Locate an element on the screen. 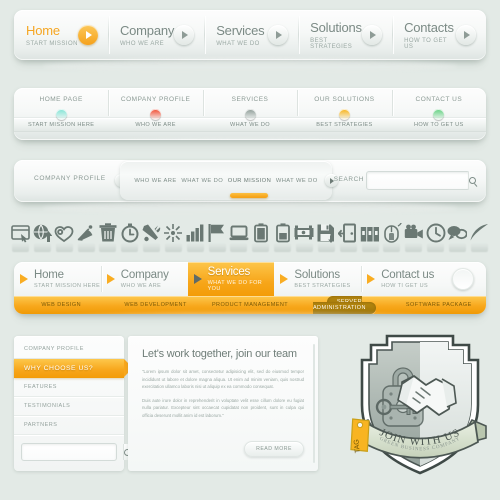 The width and height of the screenshot is (500, 500). icon-set-row is located at coordinates (250, 239).